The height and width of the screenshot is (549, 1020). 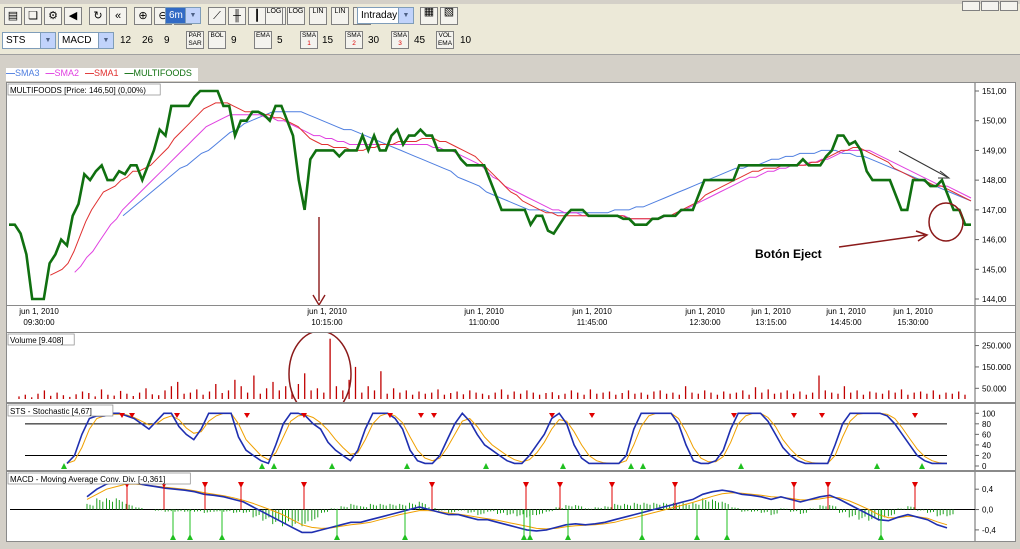 What do you see at coordinates (296, 16) in the screenshot?
I see `log-sub-button: LOG` at bounding box center [296, 16].